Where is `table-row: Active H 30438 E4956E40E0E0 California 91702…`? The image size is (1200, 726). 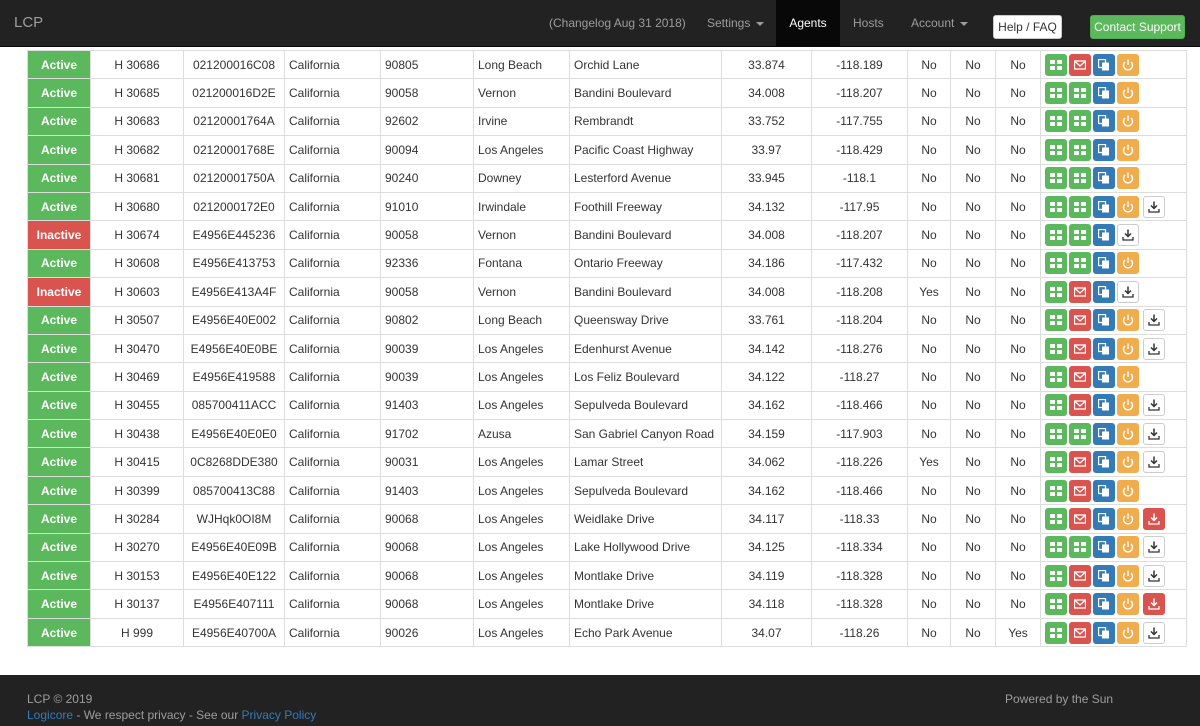
table-row: Active H 30438 E4956E40E0E0 California 91702… is located at coordinates (607, 434).